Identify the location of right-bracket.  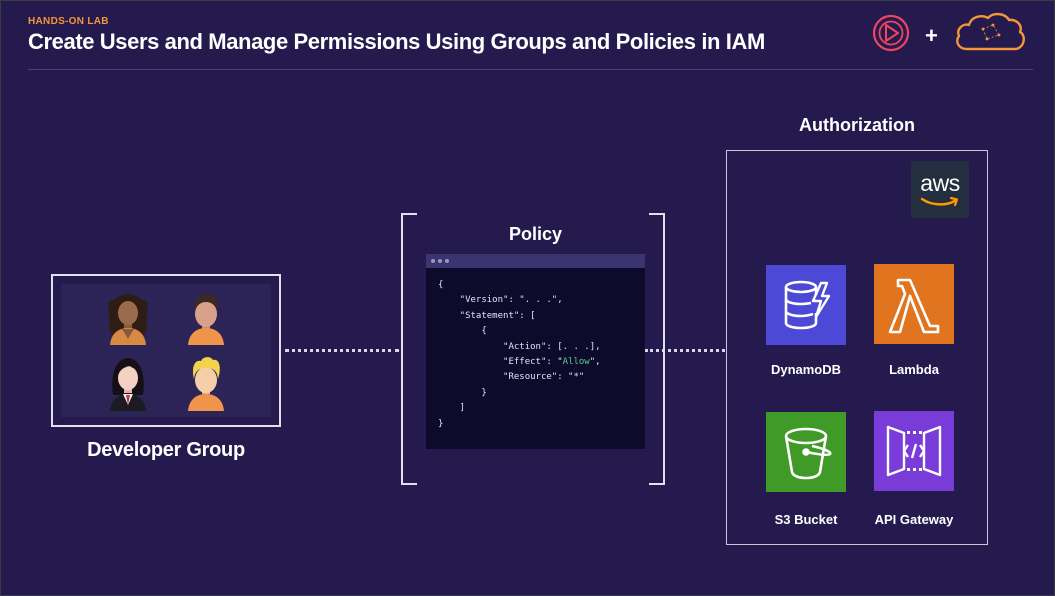
(657, 349).